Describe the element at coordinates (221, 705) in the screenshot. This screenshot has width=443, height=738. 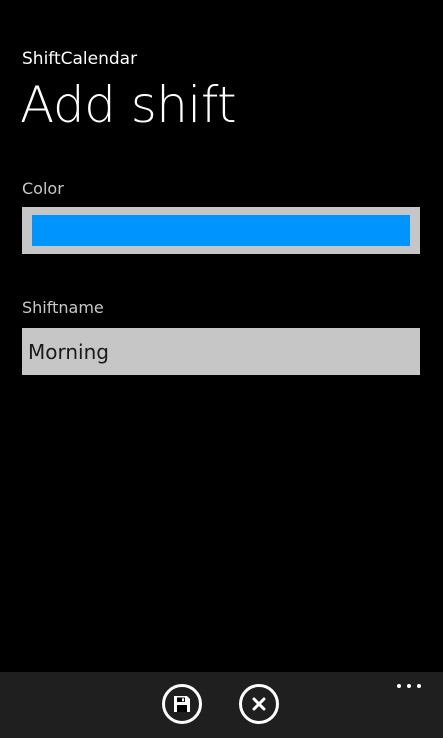
I see `app-bar` at that location.